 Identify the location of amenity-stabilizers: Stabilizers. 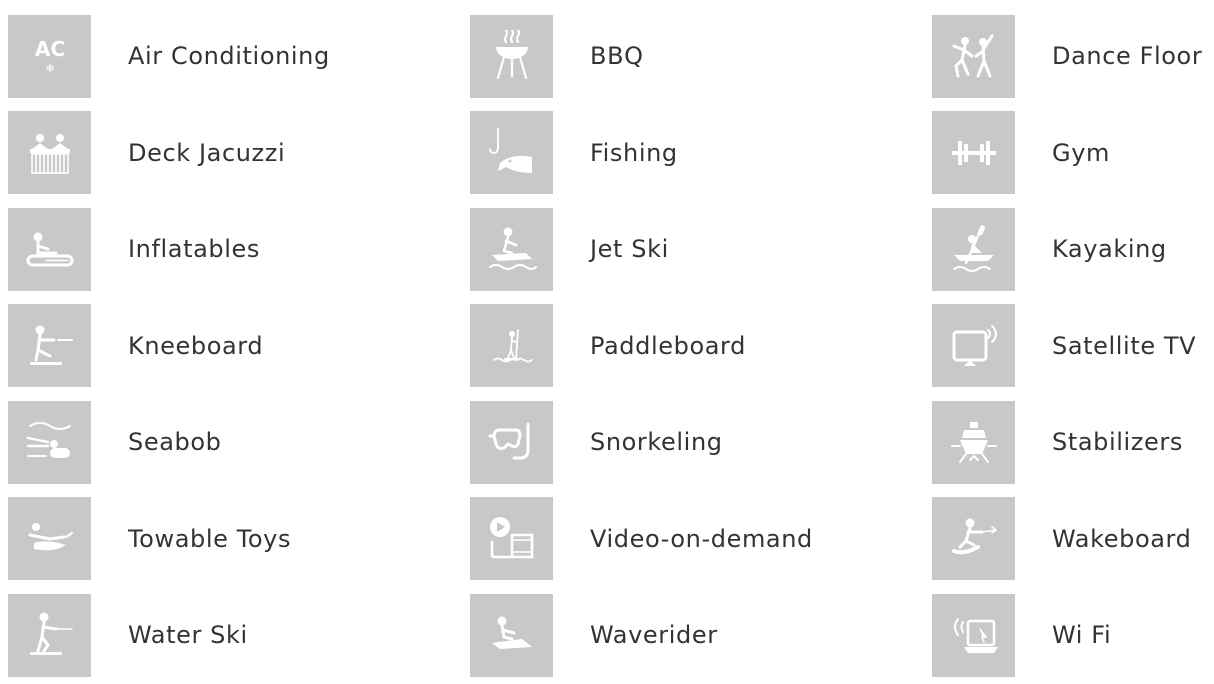
(1073, 442).